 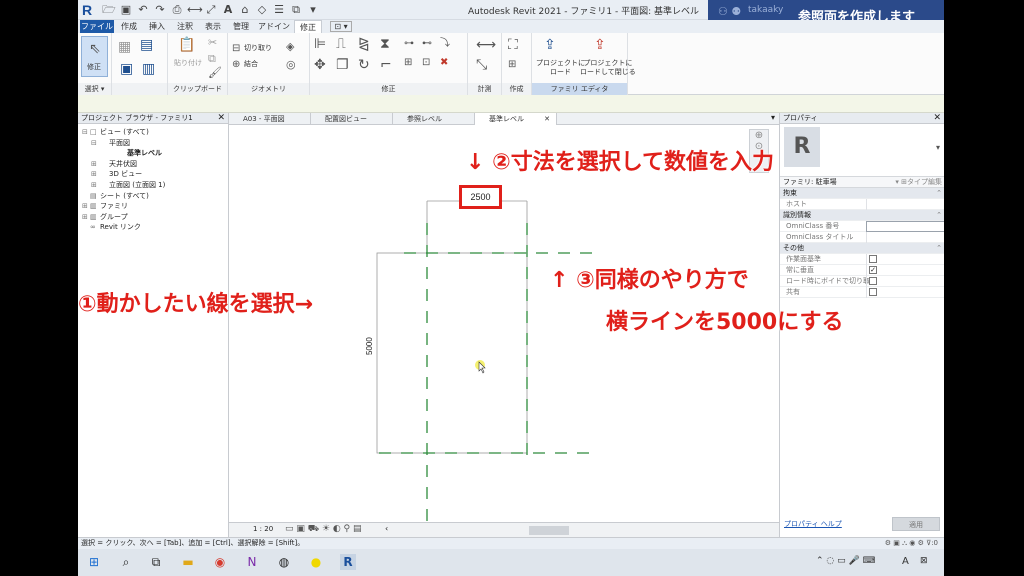 I want to click on solid-icon: ◈, so click(x=290, y=47).